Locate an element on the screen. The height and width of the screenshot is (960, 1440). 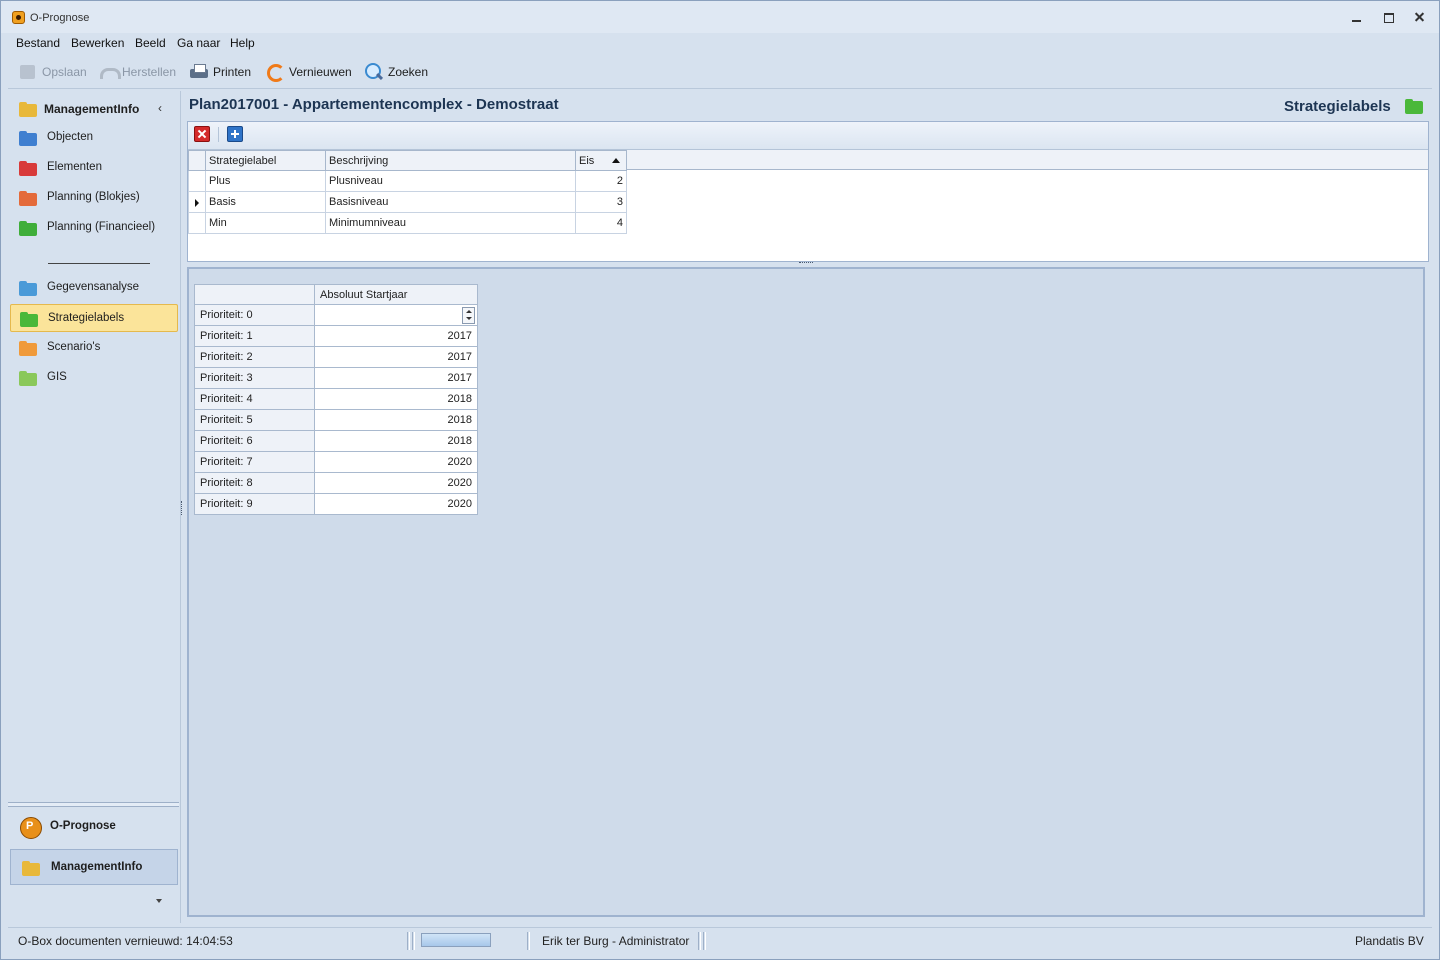
row-header: Prioriteit: 0 is located at coordinates (254, 315).